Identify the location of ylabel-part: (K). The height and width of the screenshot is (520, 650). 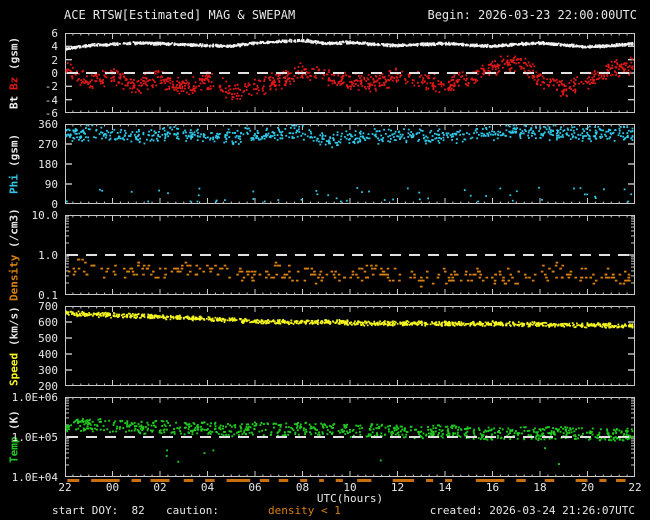
(14, 420).